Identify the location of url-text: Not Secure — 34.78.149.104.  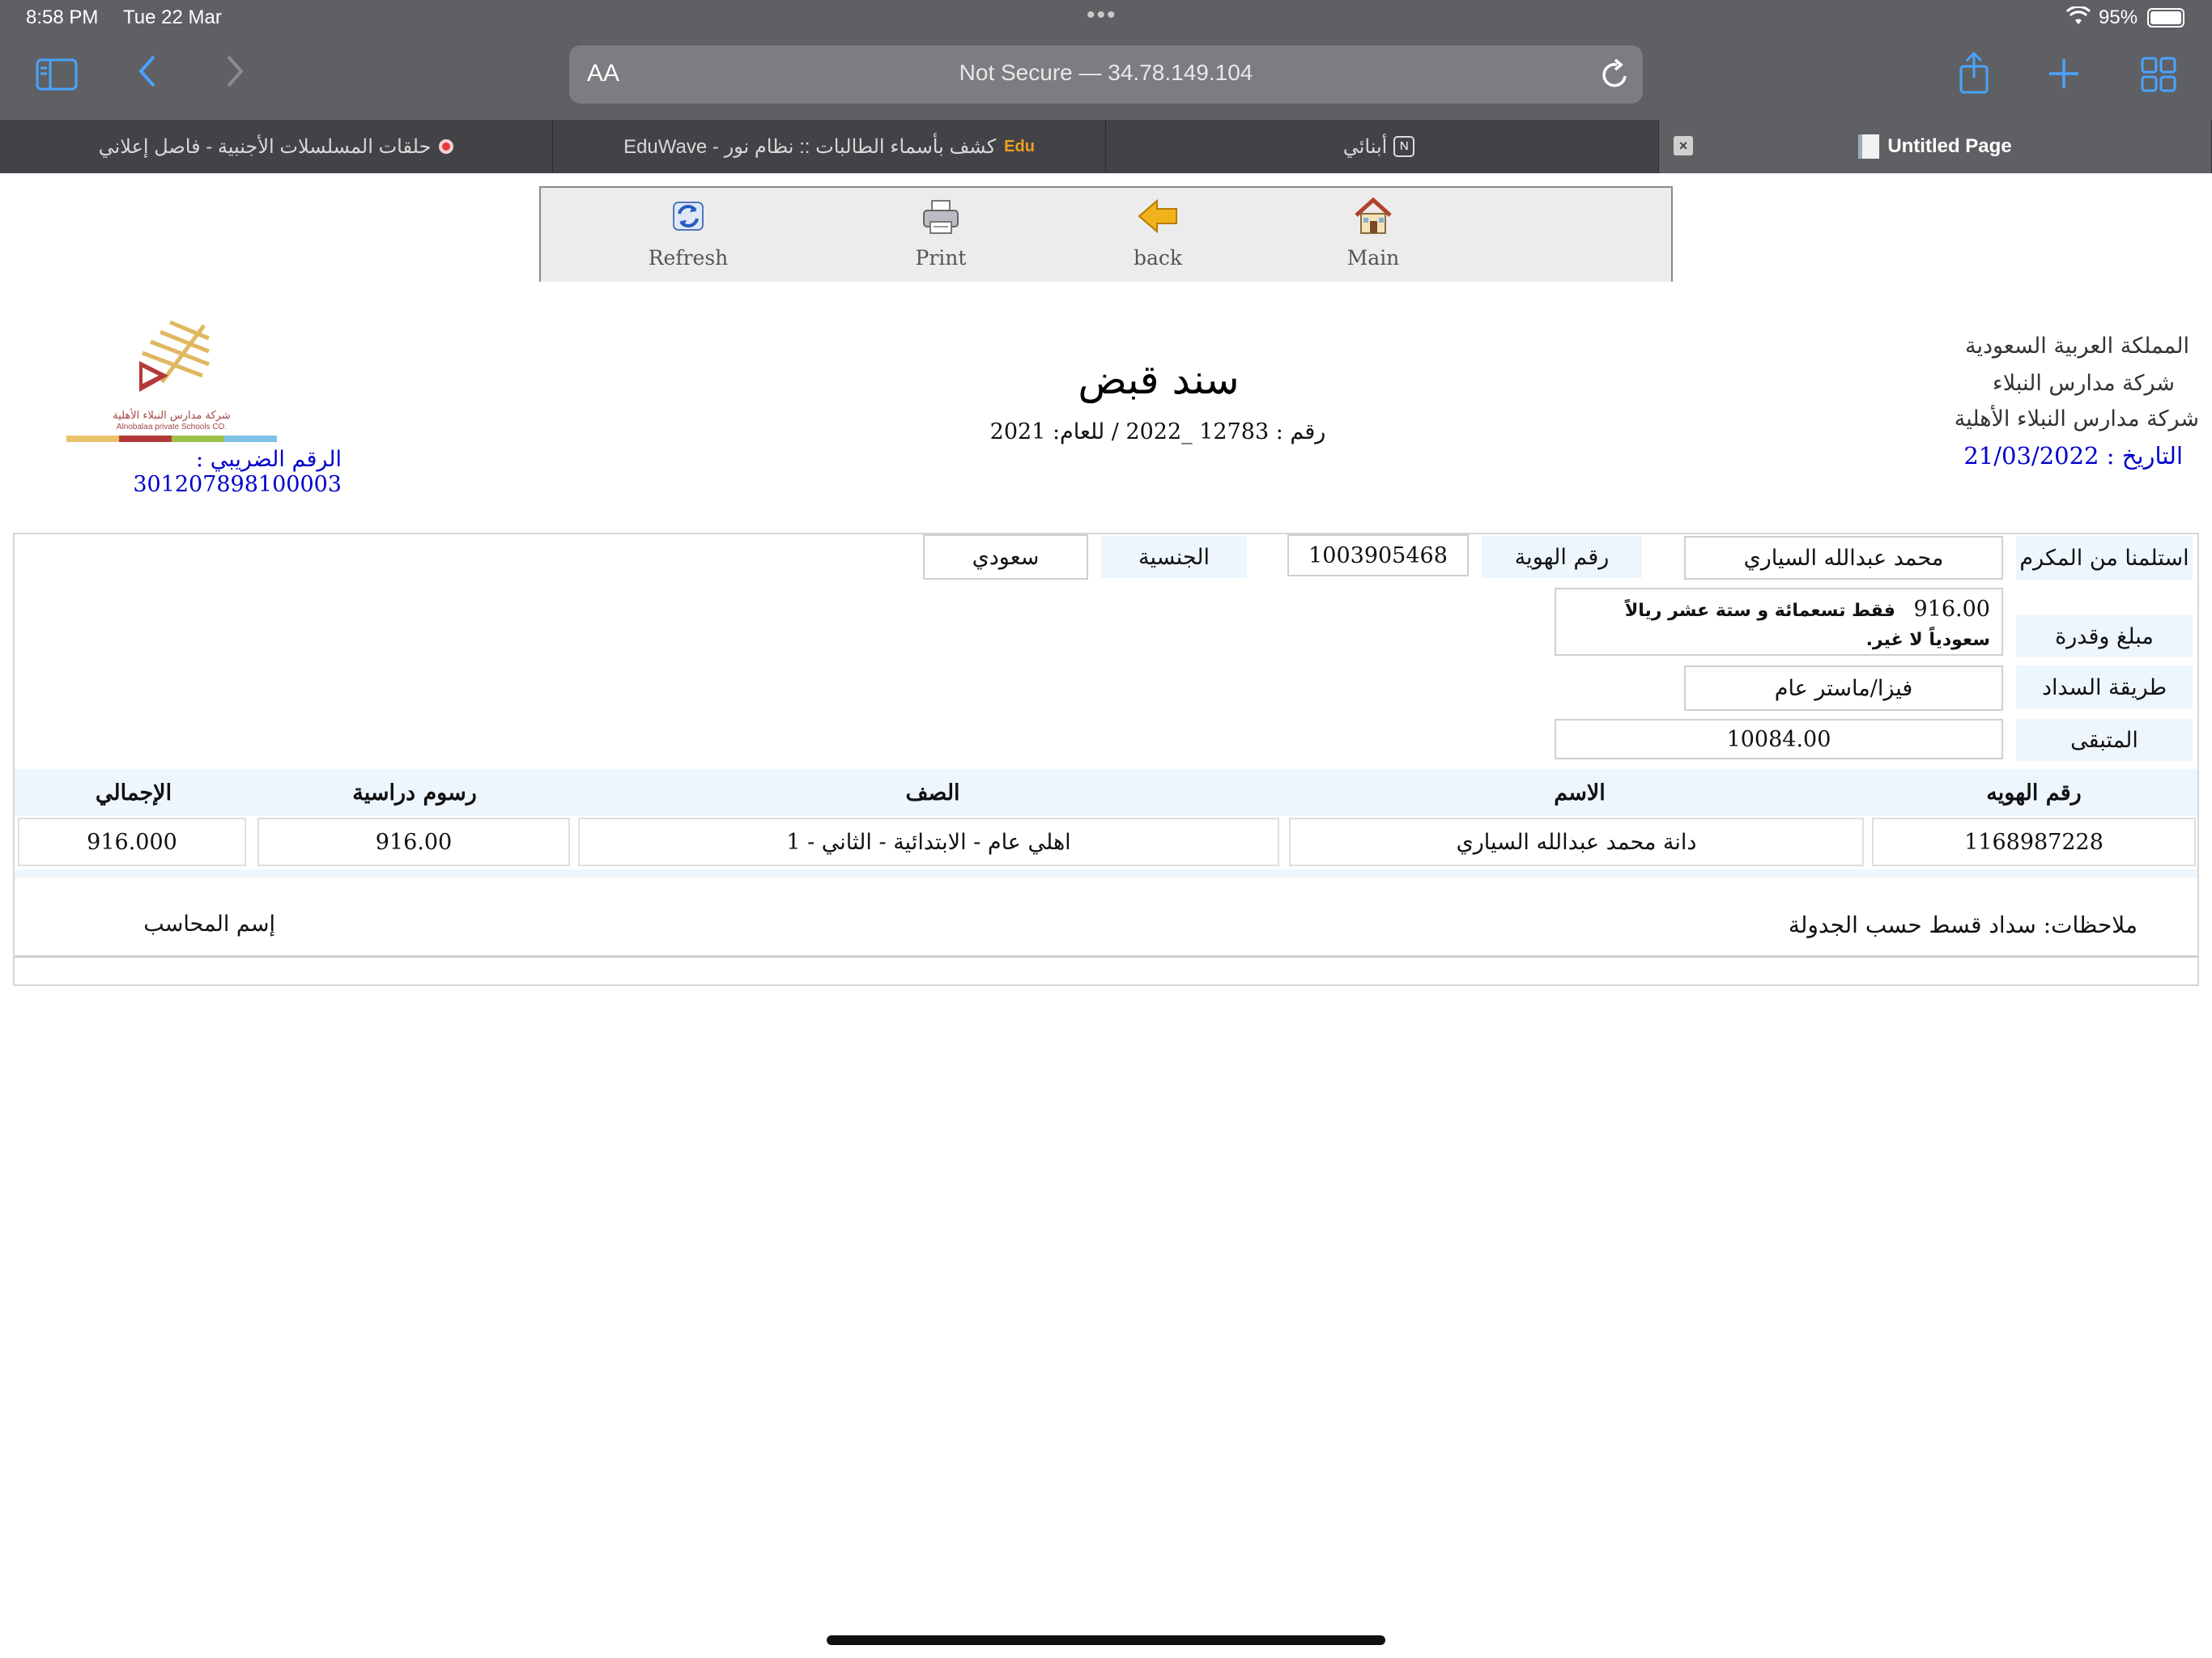
(1106, 73).